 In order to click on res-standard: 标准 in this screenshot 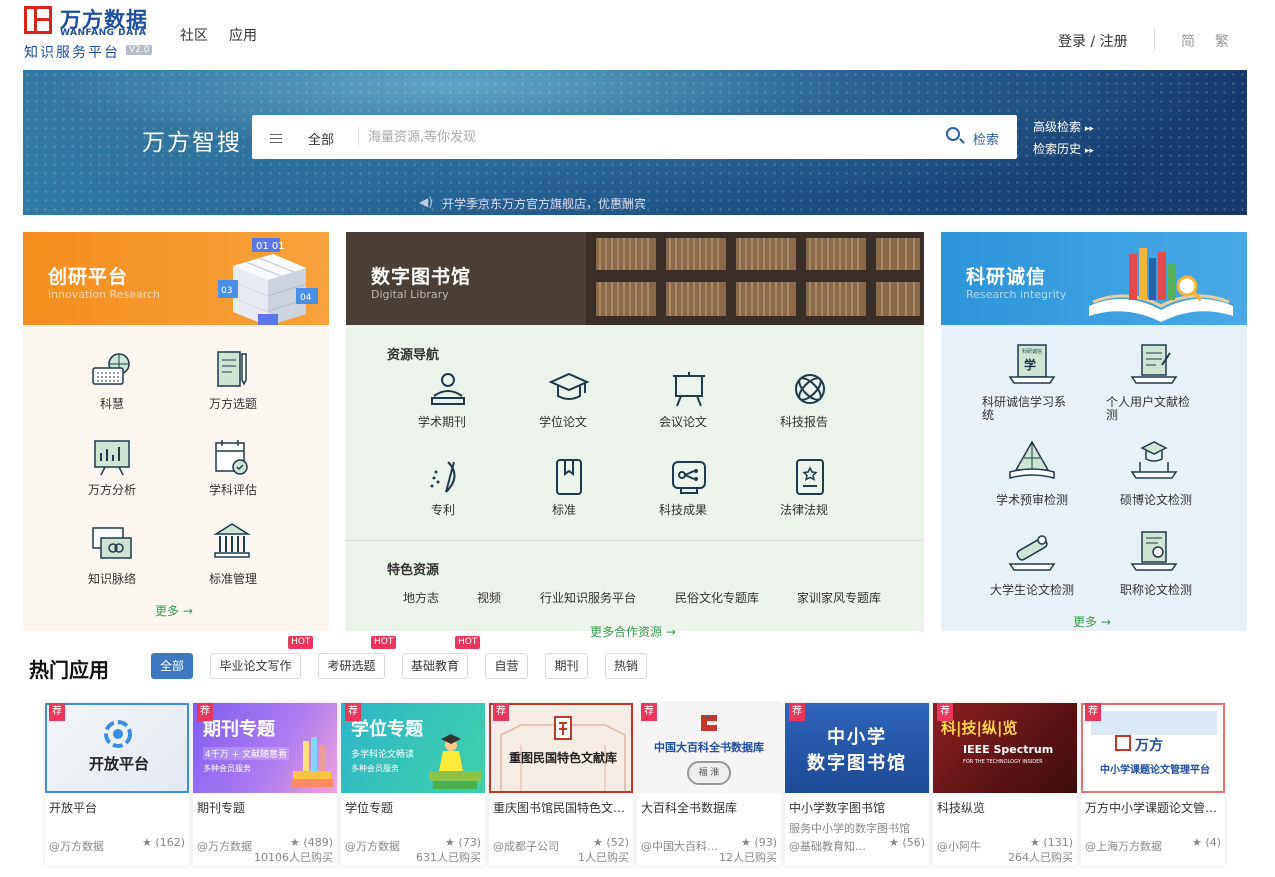, I will do `click(564, 510)`.